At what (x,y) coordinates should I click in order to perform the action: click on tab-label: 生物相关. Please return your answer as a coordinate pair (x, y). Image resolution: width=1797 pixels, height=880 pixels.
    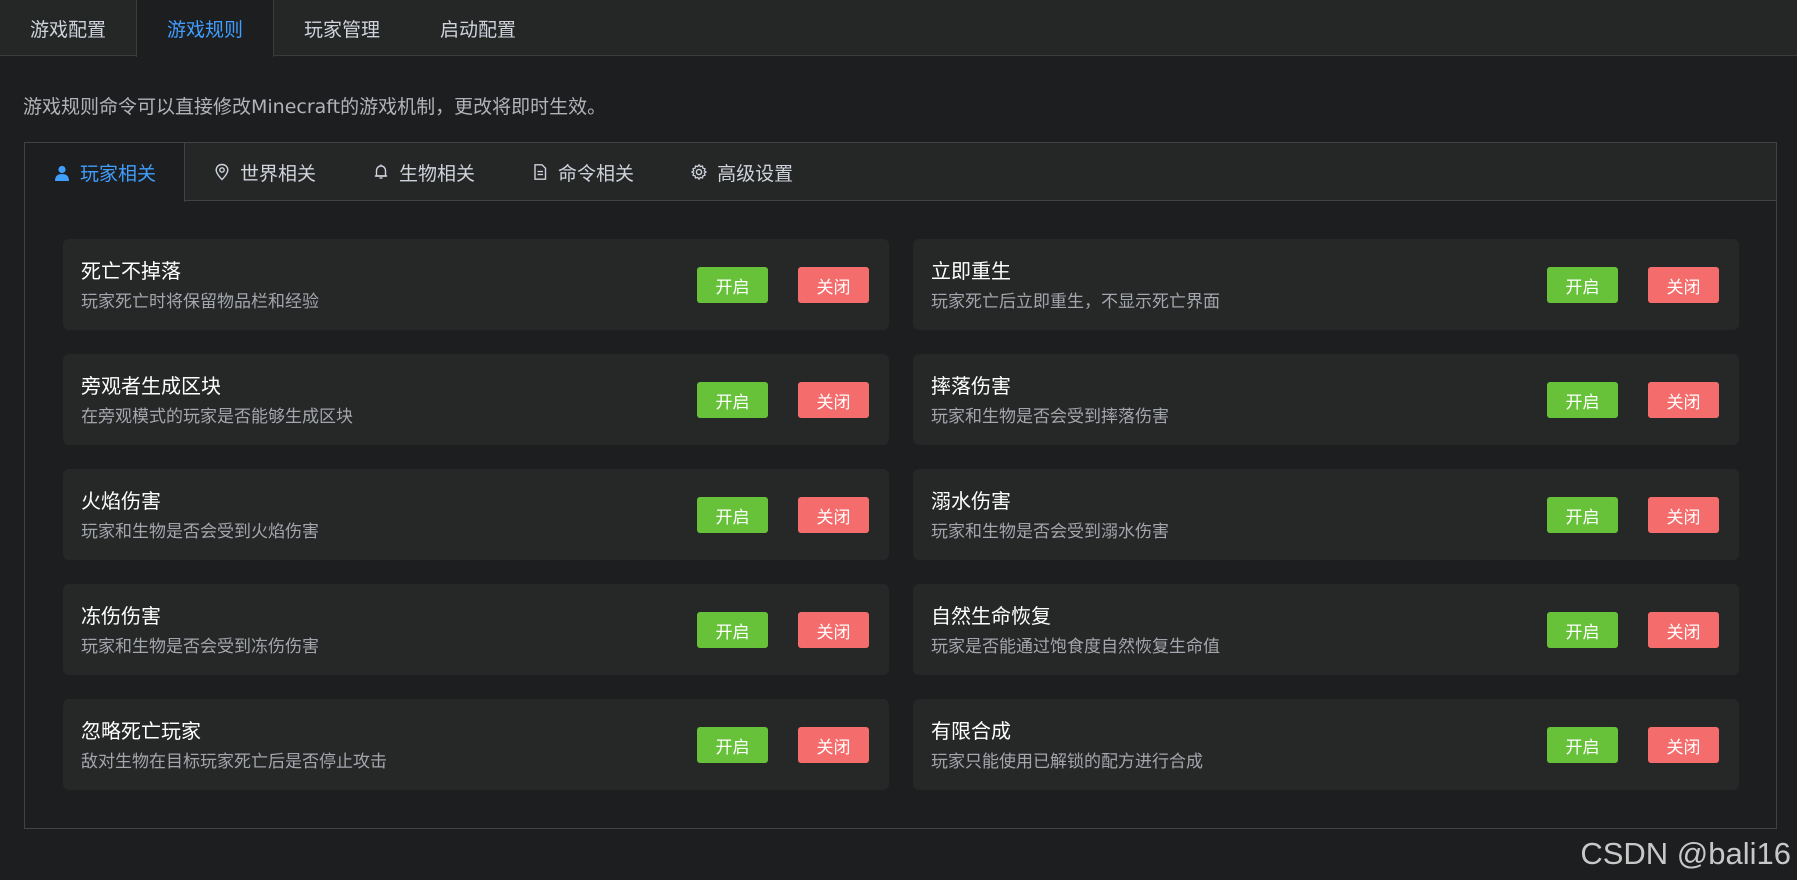
    Looking at the image, I should click on (437, 173).